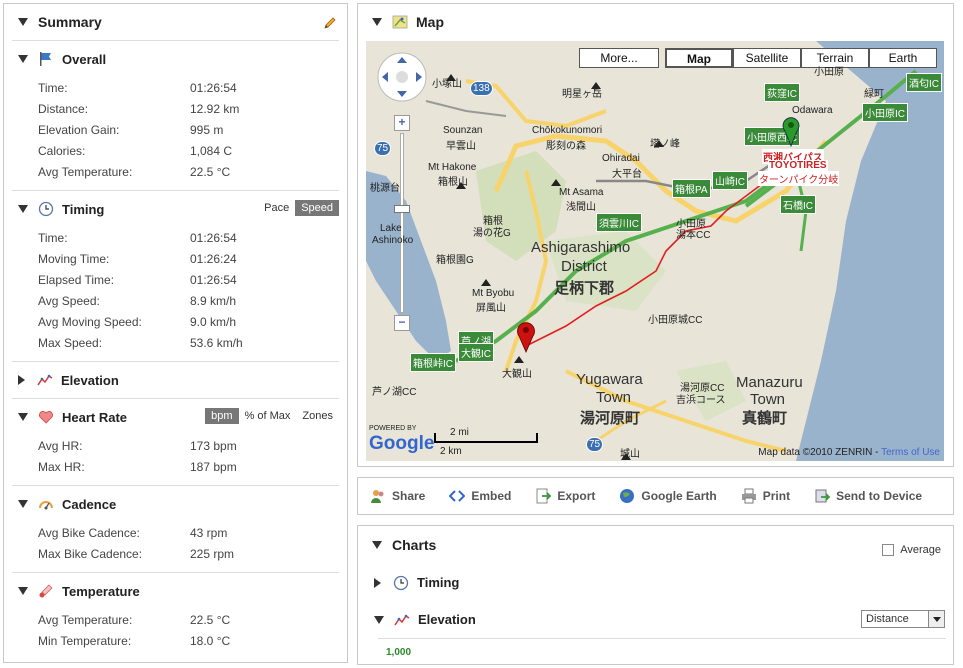 Image resolution: width=963 pixels, height=668 pixels. I want to click on y-axis-tick-label: 1,000, so click(399, 652).